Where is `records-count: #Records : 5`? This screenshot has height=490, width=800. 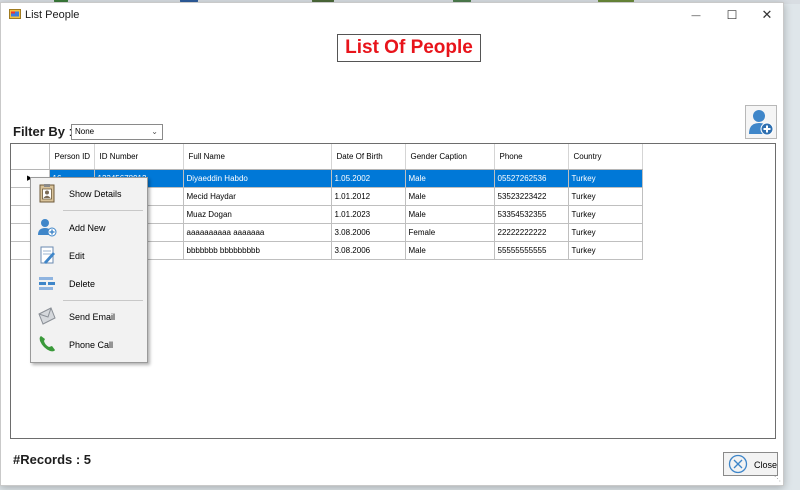 records-count: #Records : 5 is located at coordinates (52, 459).